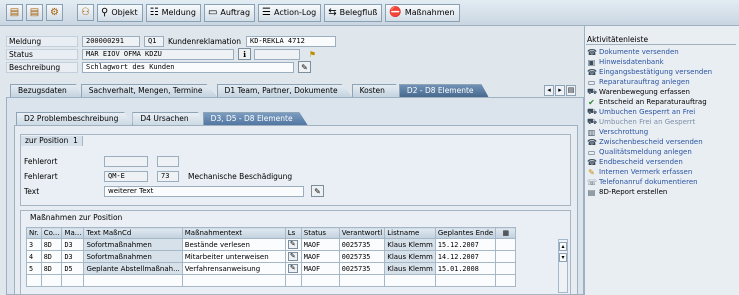 The image size is (739, 295). What do you see at coordinates (312, 54) in the screenshot?
I see `status-overview-icon: ⚑` at bounding box center [312, 54].